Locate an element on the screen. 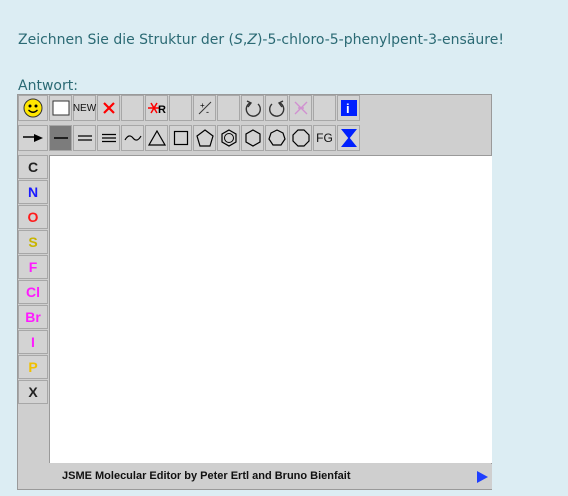  ring8-button is located at coordinates (300, 138).